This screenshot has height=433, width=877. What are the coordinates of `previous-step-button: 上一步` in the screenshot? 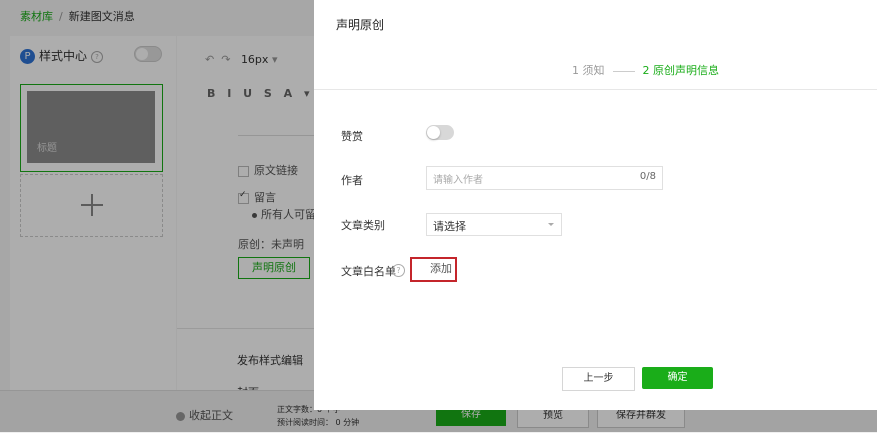 It's located at (598, 379).